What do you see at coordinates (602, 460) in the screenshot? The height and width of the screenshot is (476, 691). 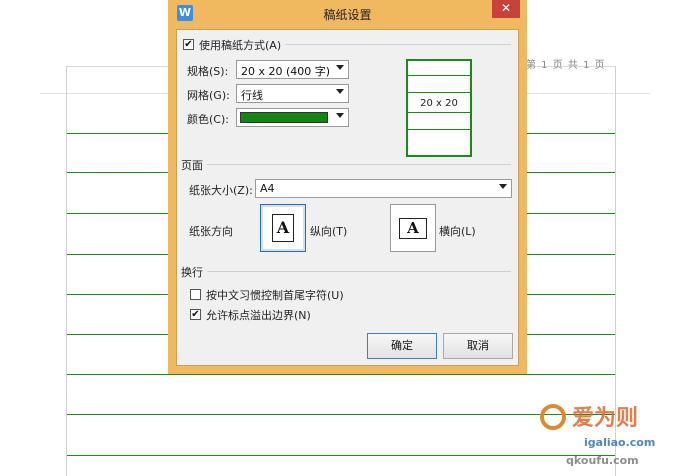 I see `watermark-site-2: qkoufu.com` at bounding box center [602, 460].